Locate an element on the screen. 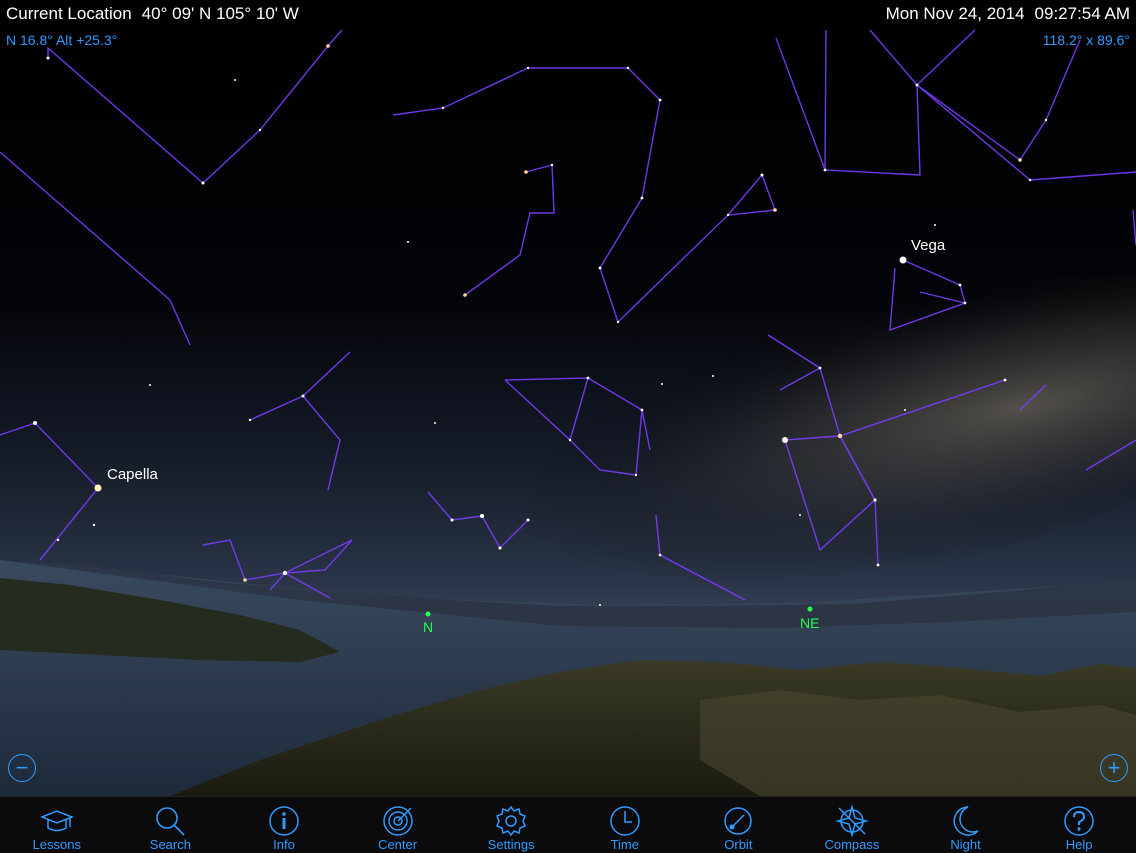 Image resolution: width=1136 pixels, height=853 pixels. northeast-marker-dot is located at coordinates (810, 609).